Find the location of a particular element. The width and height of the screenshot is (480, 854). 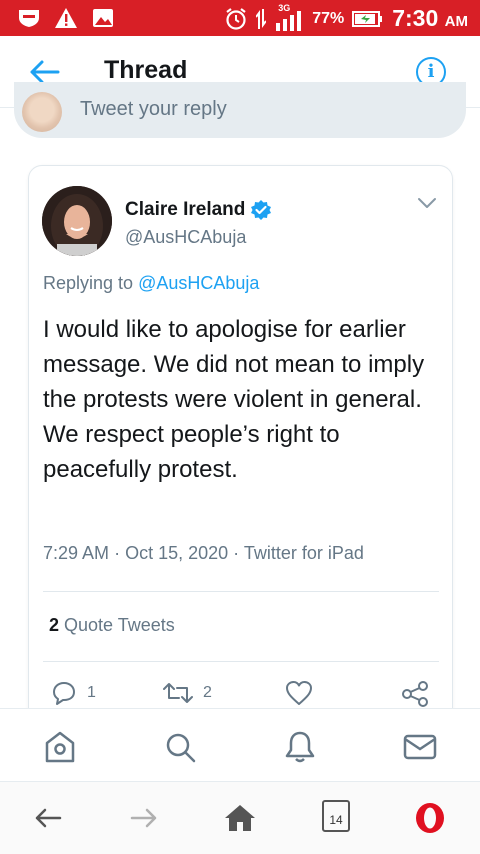

tab-count: 14 is located at coordinates (336, 820).